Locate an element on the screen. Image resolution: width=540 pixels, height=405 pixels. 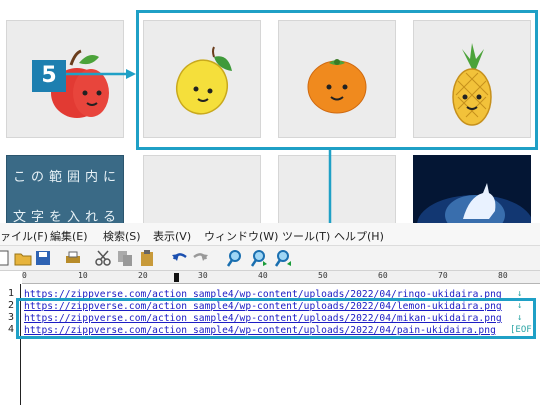
menu-search: 検索(S) is located at coordinates (122, 236).